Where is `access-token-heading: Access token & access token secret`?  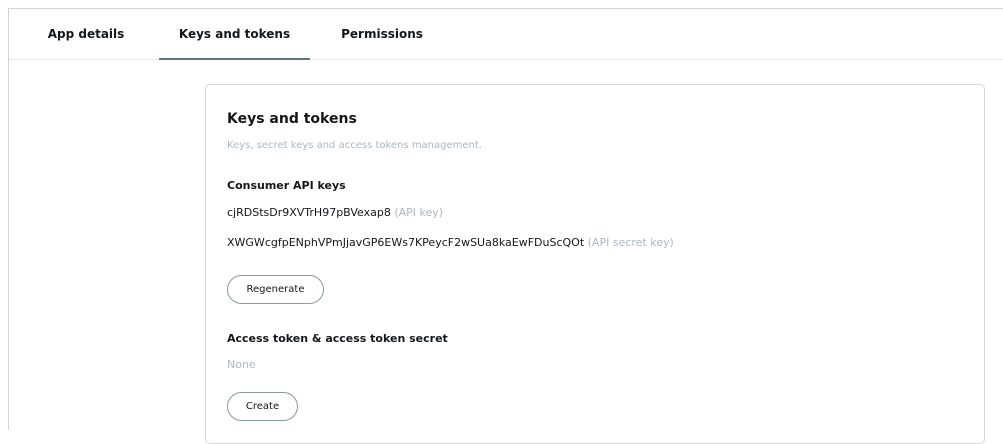 access-token-heading: Access token & access token secret is located at coordinates (337, 338).